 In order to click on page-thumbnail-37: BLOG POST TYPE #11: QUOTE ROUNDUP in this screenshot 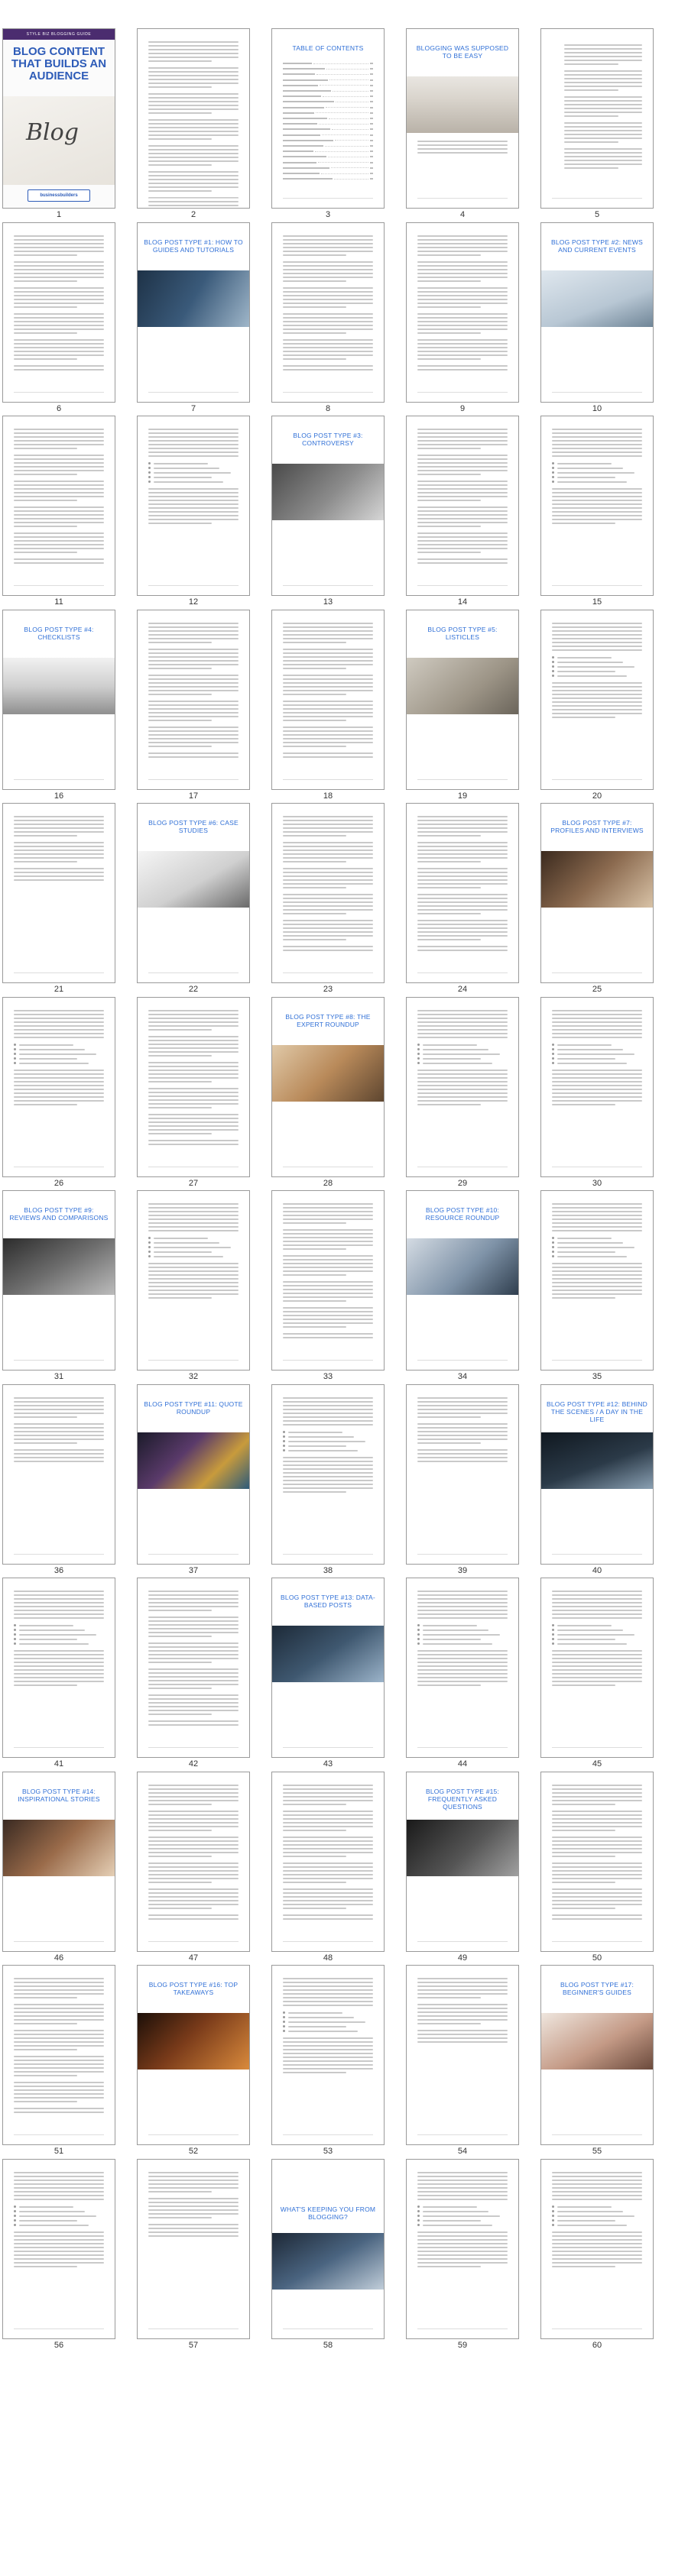, I will do `click(194, 1474)`.